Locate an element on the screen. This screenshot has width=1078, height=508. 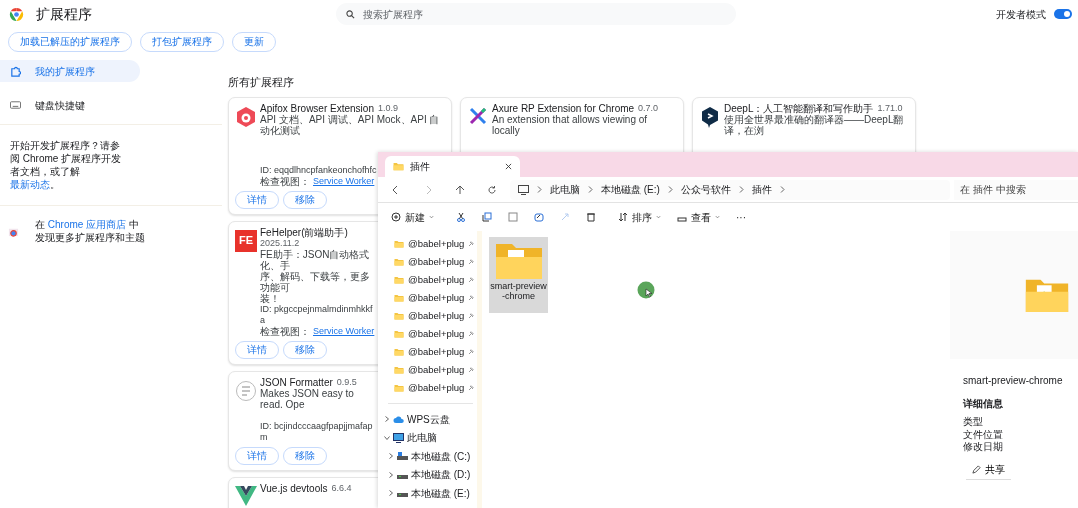
description-text: FE助手：JSON自动格式化、手 is located at coordinates (315, 259).